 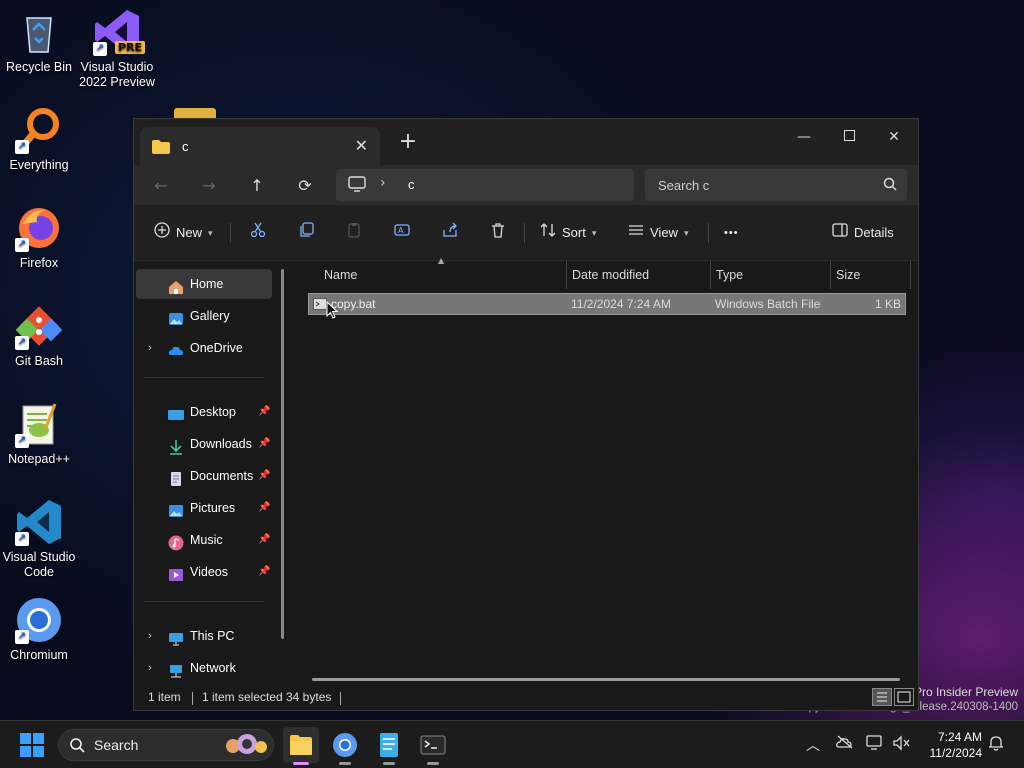 What do you see at coordinates (951, 745) in the screenshot?
I see `system-clock: 7:24 AM 11/2/2024` at bounding box center [951, 745].